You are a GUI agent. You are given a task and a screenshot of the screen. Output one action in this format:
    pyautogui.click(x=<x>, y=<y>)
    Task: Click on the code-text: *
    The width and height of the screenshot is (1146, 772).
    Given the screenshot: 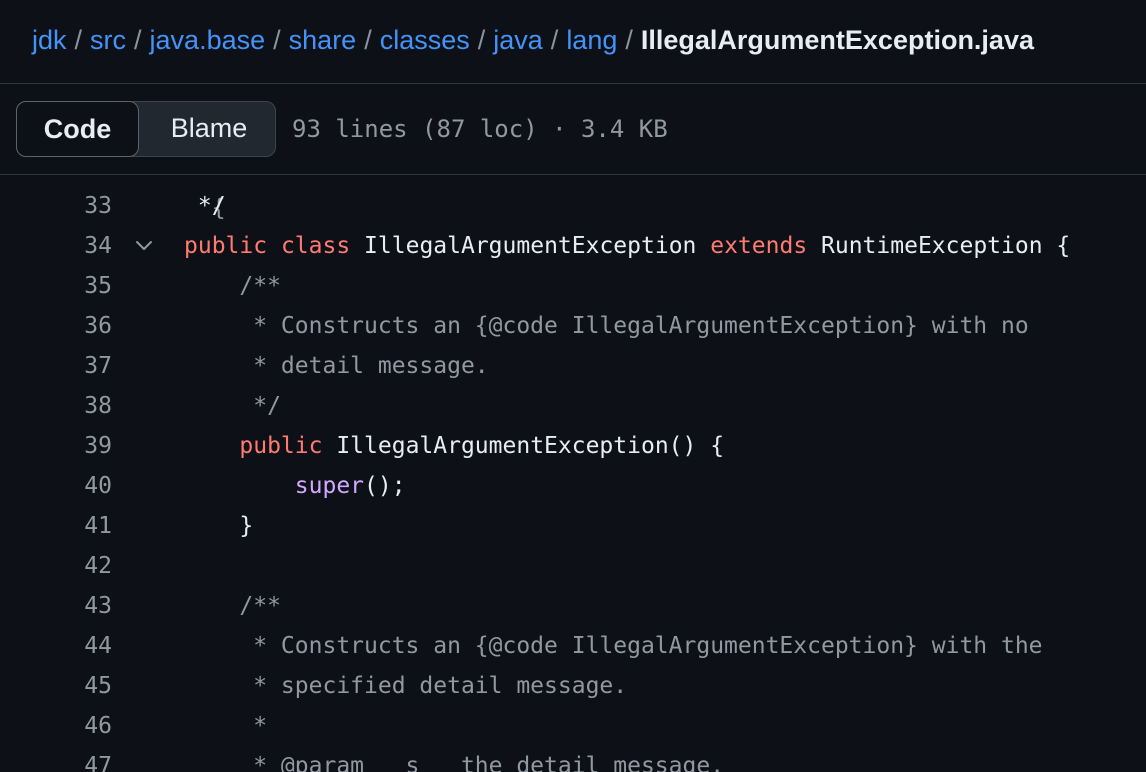 What is the action you would take?
    pyautogui.click(x=225, y=726)
    